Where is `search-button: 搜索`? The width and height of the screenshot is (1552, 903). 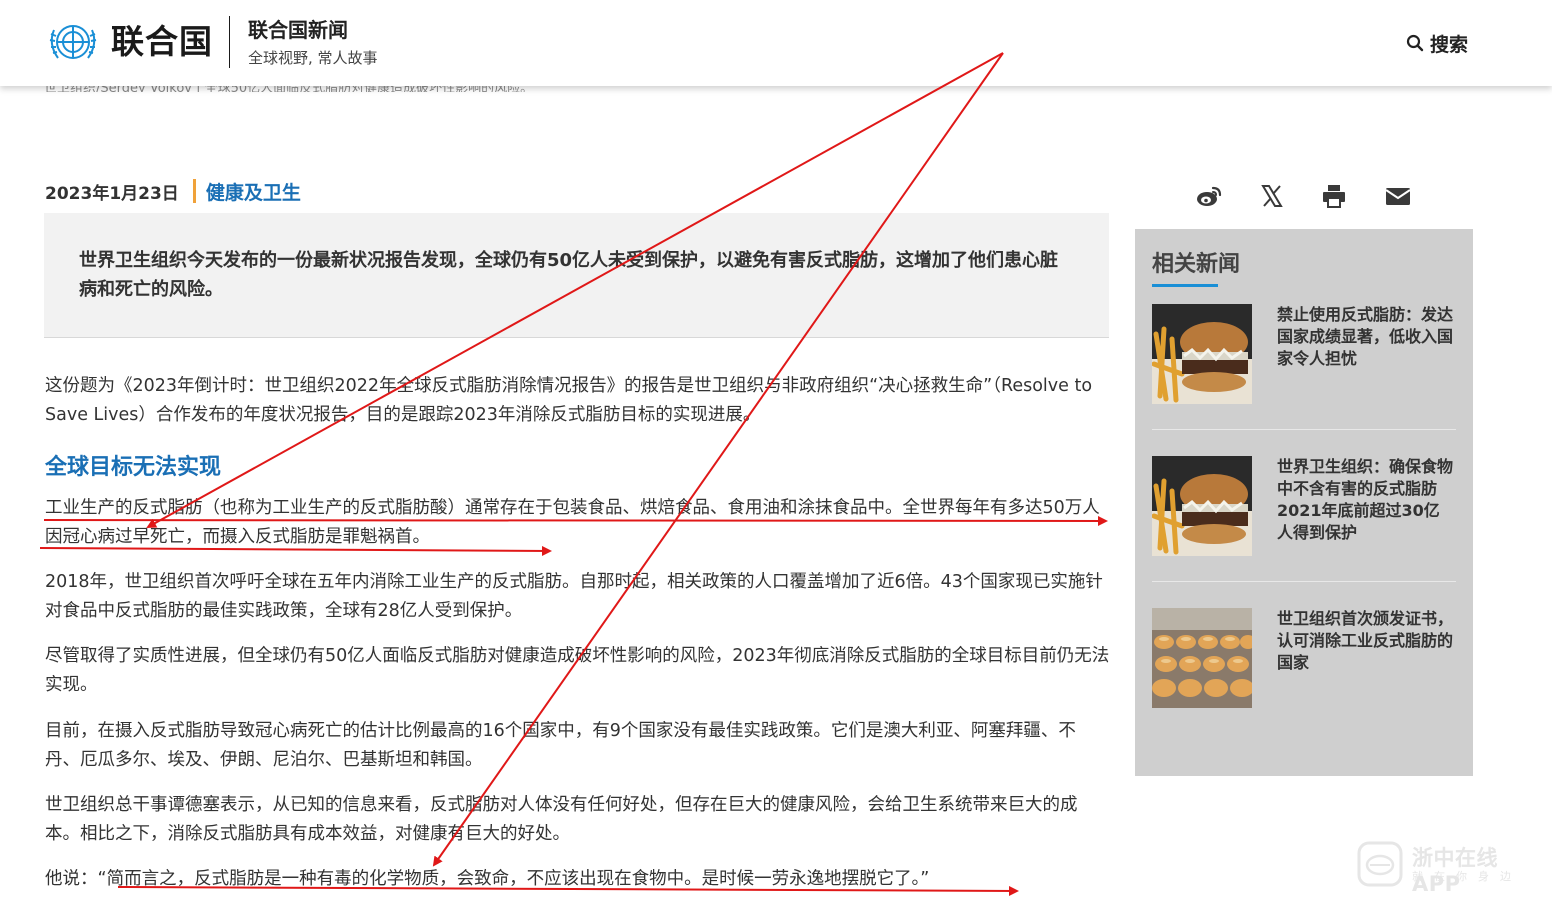 search-button: 搜索 is located at coordinates (1437, 43).